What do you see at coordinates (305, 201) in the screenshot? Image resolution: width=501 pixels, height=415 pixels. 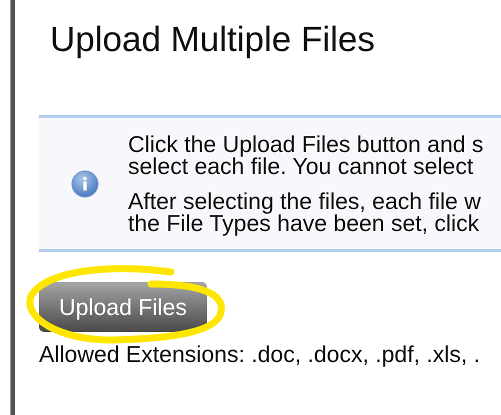 I see `info-text-line: After selecting the files, each file w` at bounding box center [305, 201].